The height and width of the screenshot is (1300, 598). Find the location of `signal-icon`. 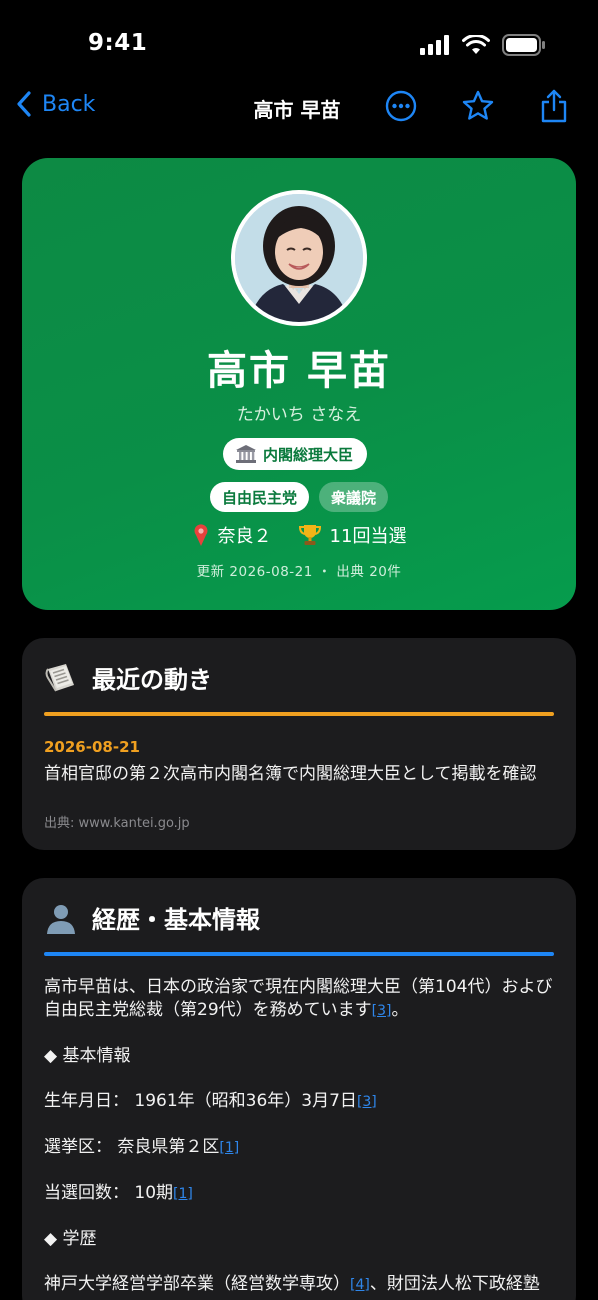

signal-icon is located at coordinates (434, 45).